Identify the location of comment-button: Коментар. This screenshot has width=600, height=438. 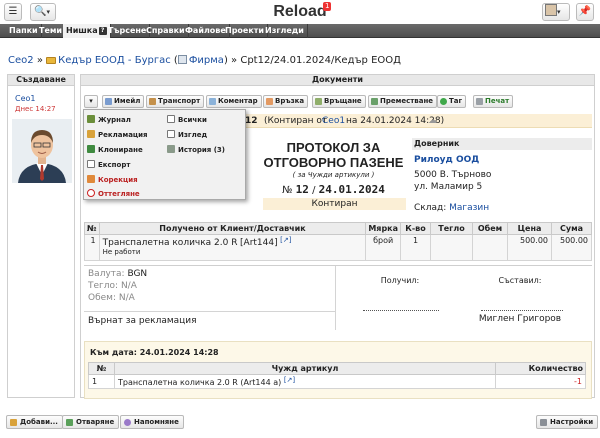
(234, 101).